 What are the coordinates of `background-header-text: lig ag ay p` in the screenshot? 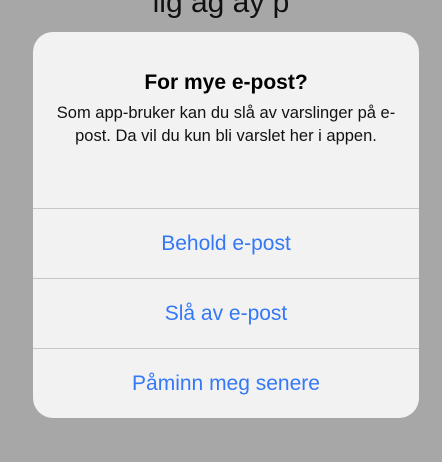 It's located at (221, 9).